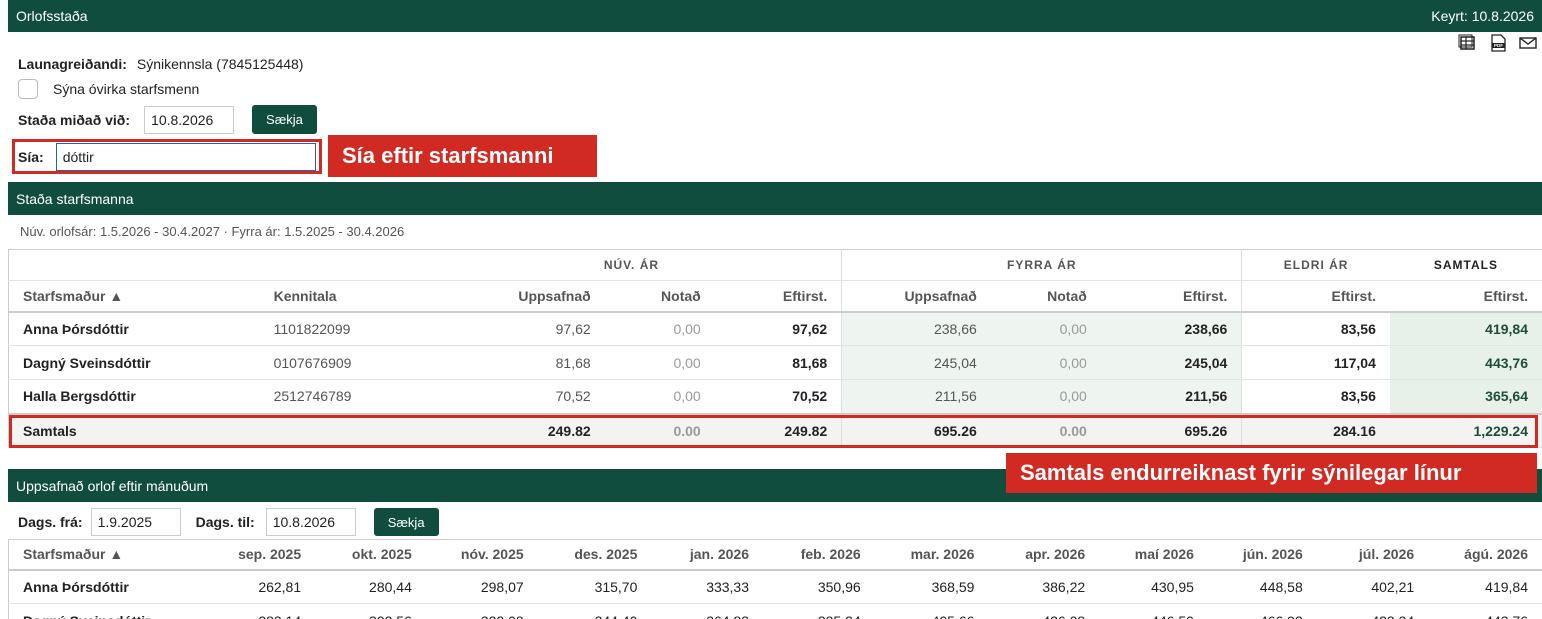  What do you see at coordinates (481, 555) in the screenshot?
I see `col-month: nóv. 2025` at bounding box center [481, 555].